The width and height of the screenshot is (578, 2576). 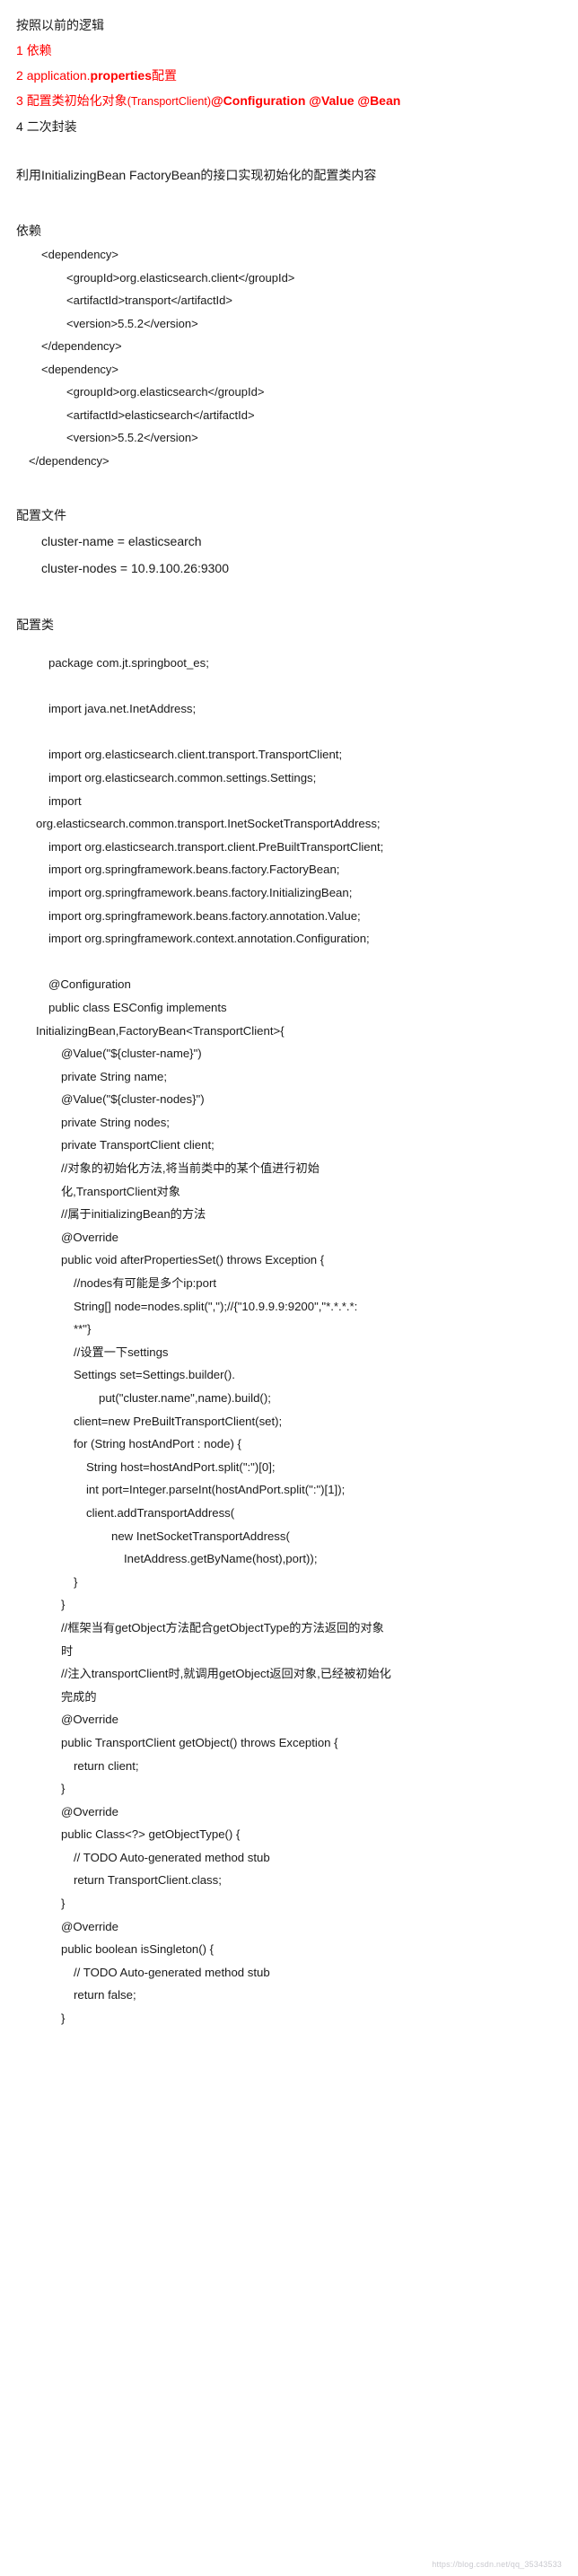 I want to click on intro-heading: 按照以前的逻辑, so click(x=60, y=25).